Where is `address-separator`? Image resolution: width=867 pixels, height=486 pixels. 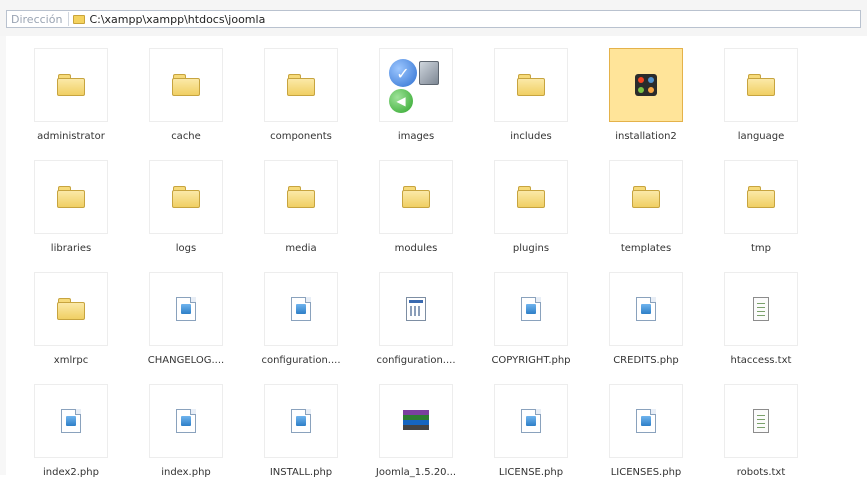 address-separator is located at coordinates (69, 19).